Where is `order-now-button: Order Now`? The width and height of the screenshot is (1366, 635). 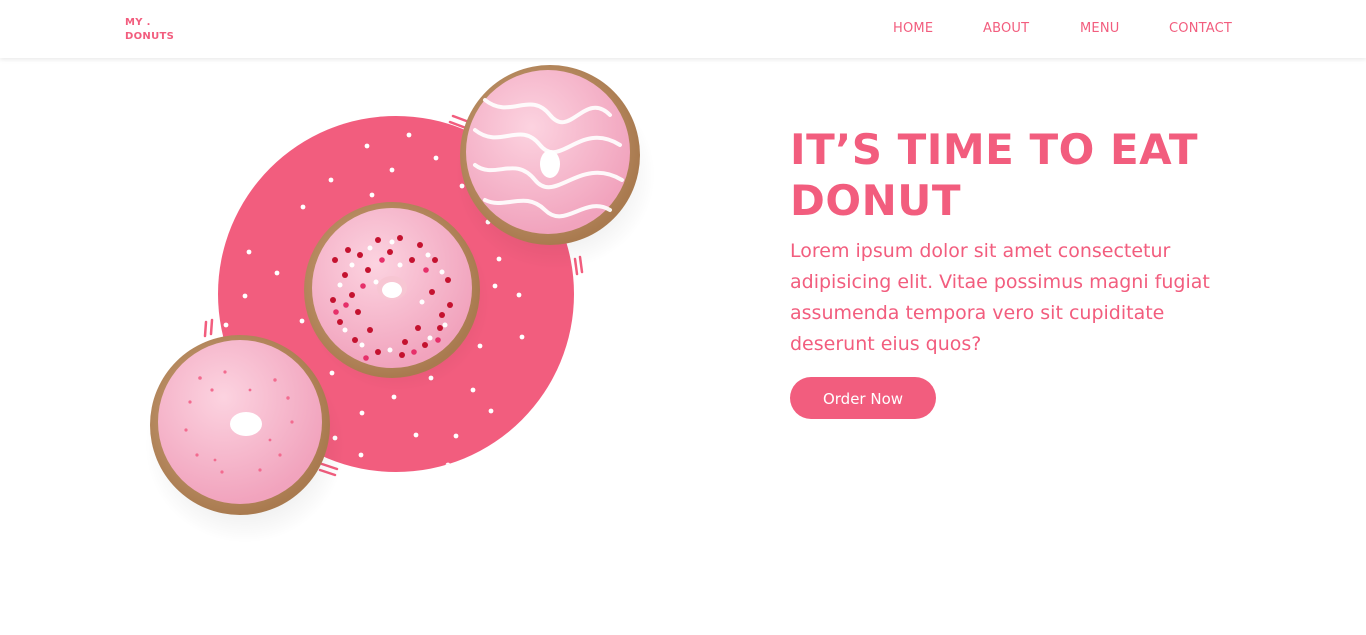
order-now-button: Order Now is located at coordinates (863, 398).